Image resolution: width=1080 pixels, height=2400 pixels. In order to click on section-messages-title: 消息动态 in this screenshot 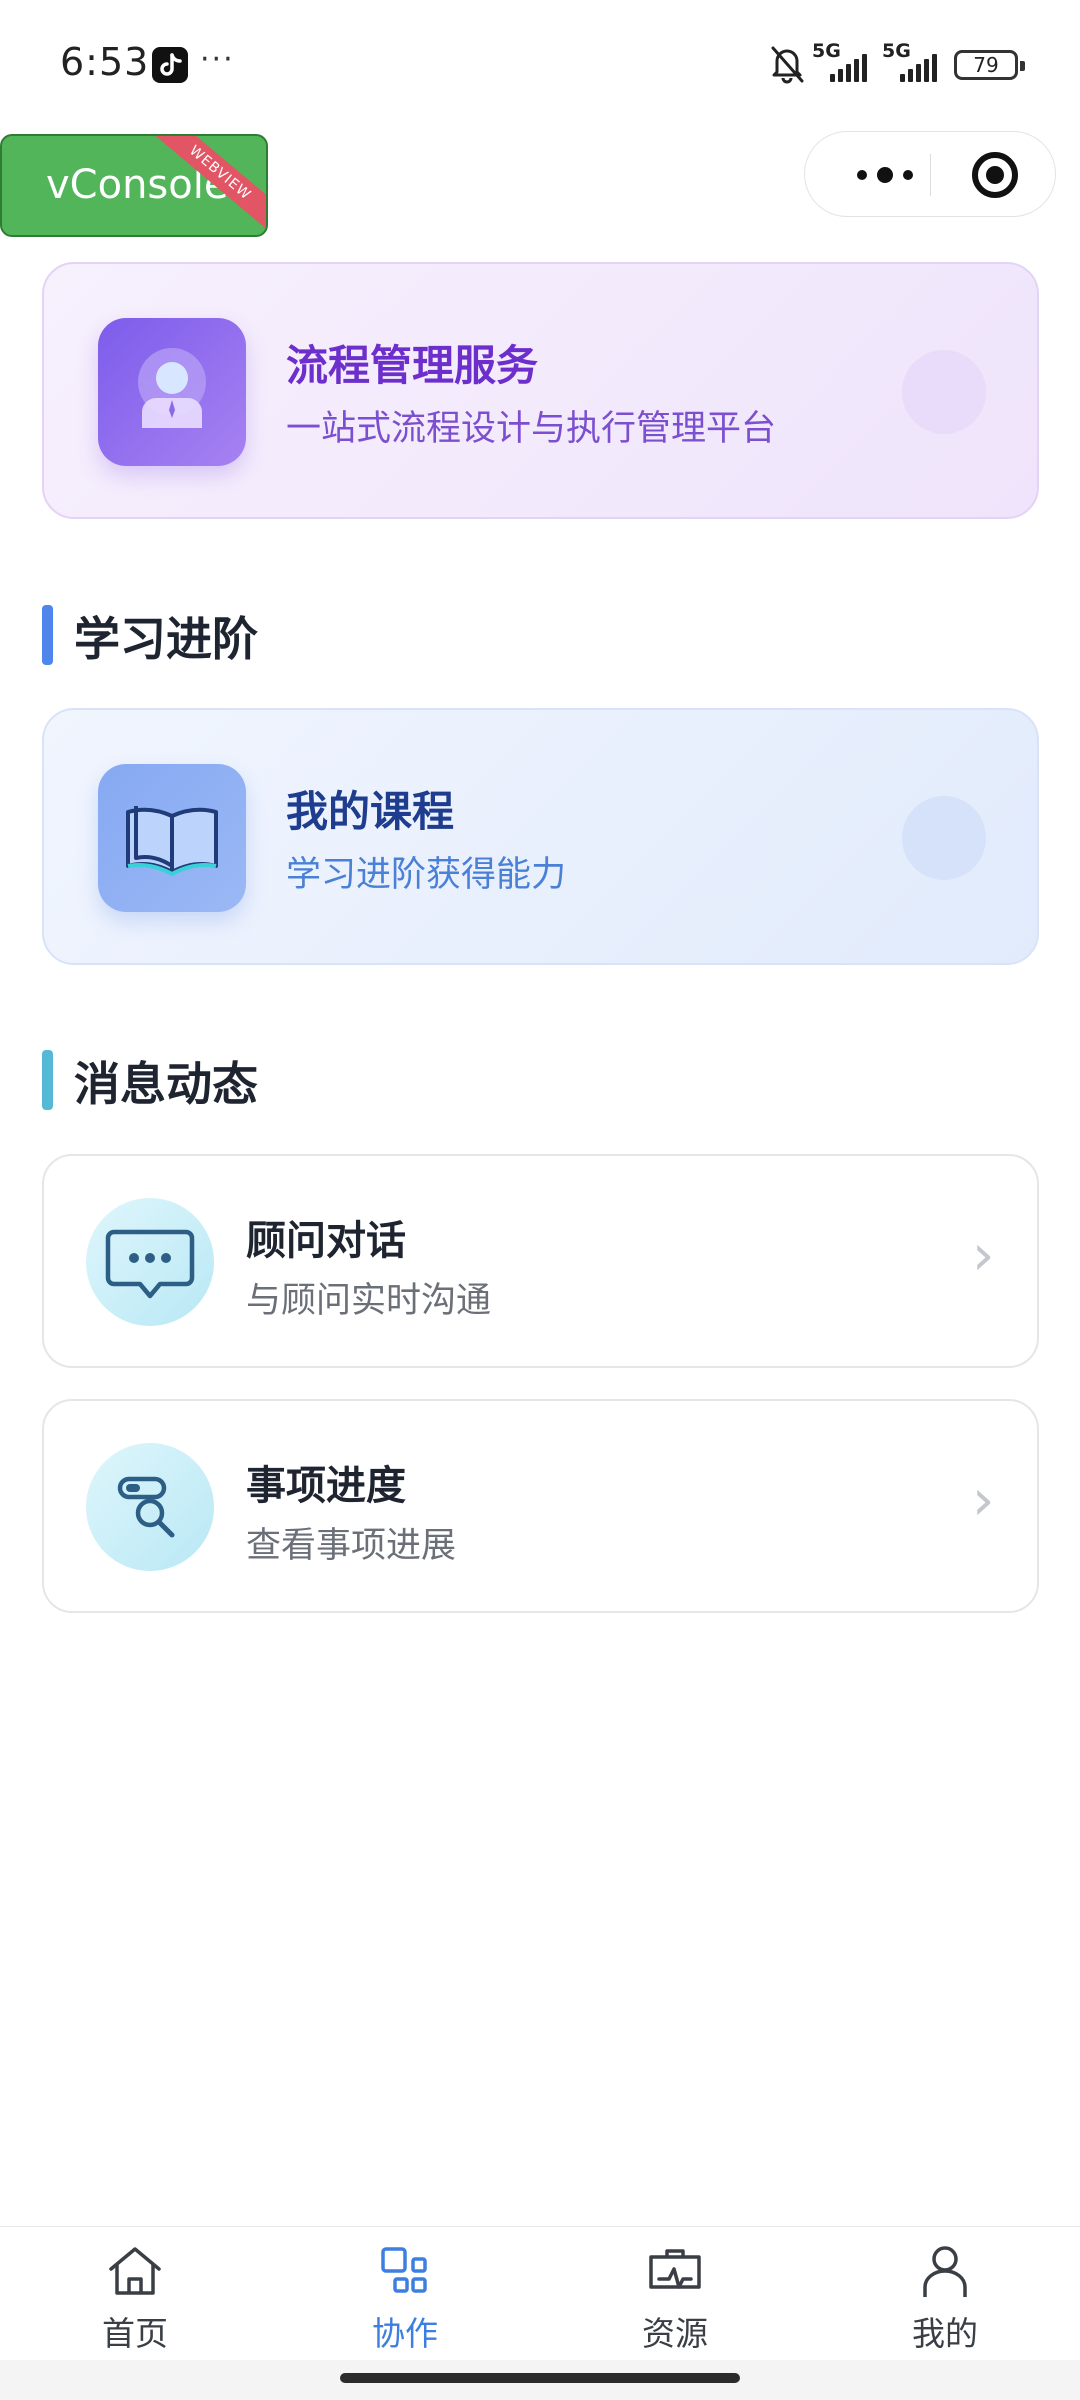, I will do `click(166, 1084)`.